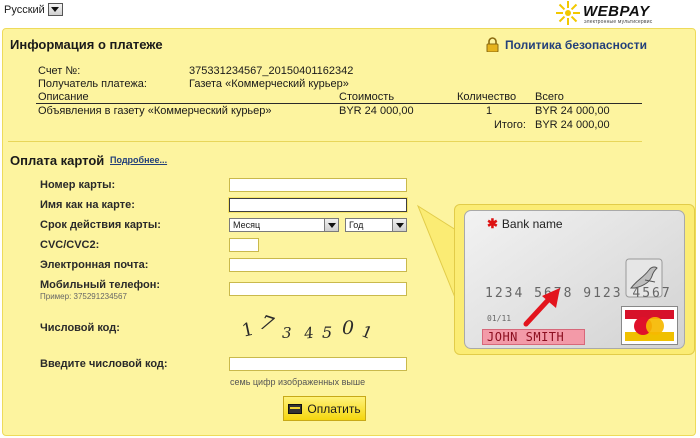 The image size is (700, 438). What do you see at coordinates (308, 333) in the screenshot?
I see `svg-text: 4` at bounding box center [308, 333].